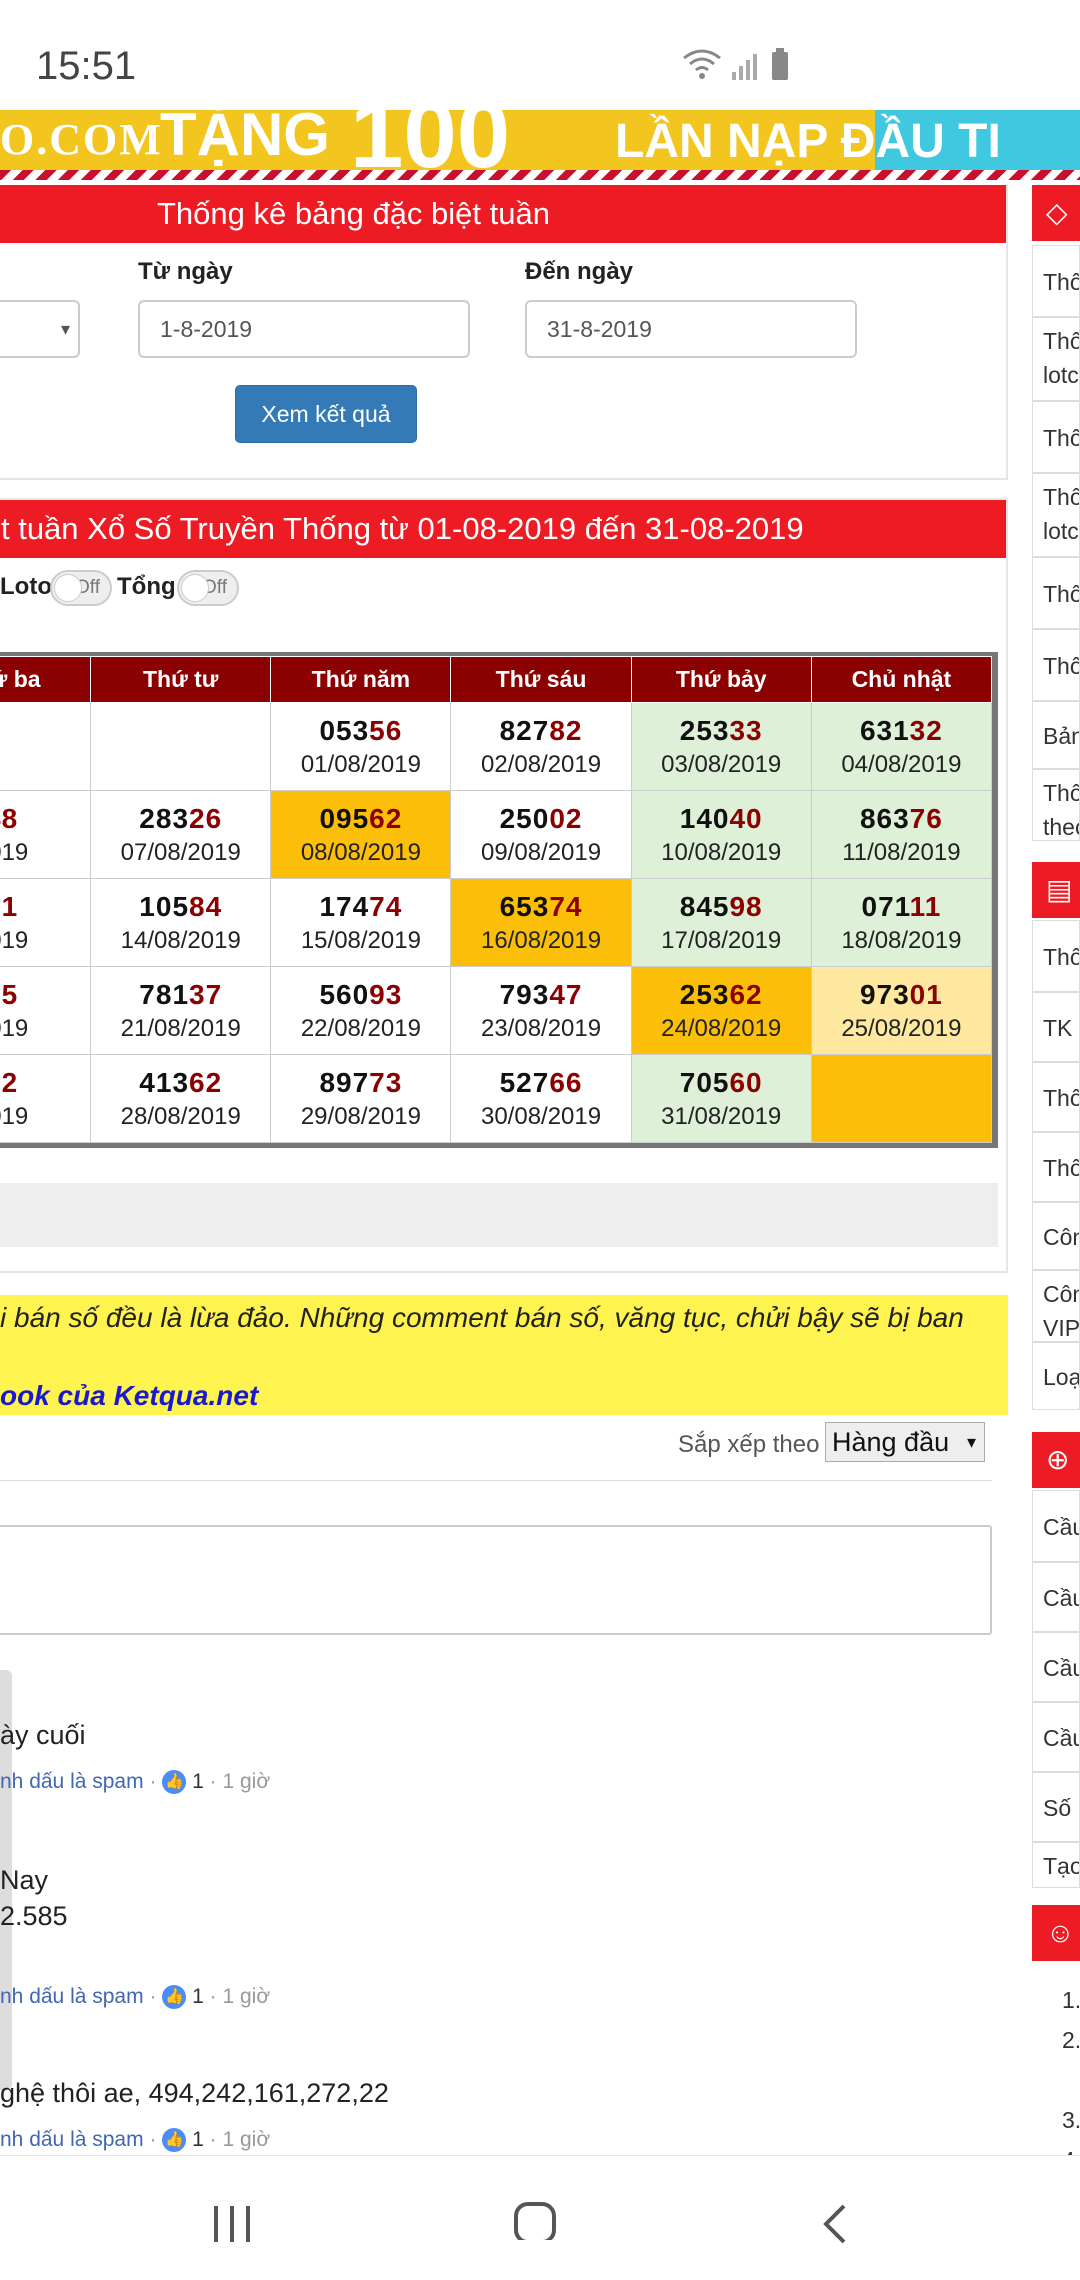  What do you see at coordinates (386, 994) in the screenshot?
I see `number-tail: 93` at bounding box center [386, 994].